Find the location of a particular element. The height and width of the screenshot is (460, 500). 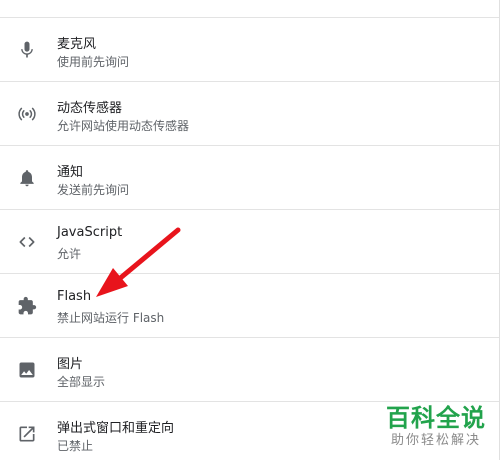

watermark-logo: 百科全说 助你轻松解决 is located at coordinates (436, 427).